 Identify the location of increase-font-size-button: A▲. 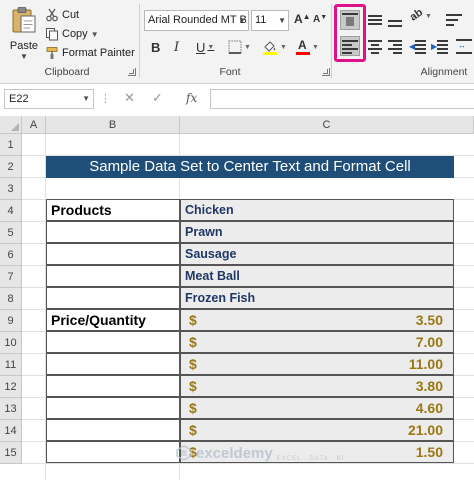
(302, 19).